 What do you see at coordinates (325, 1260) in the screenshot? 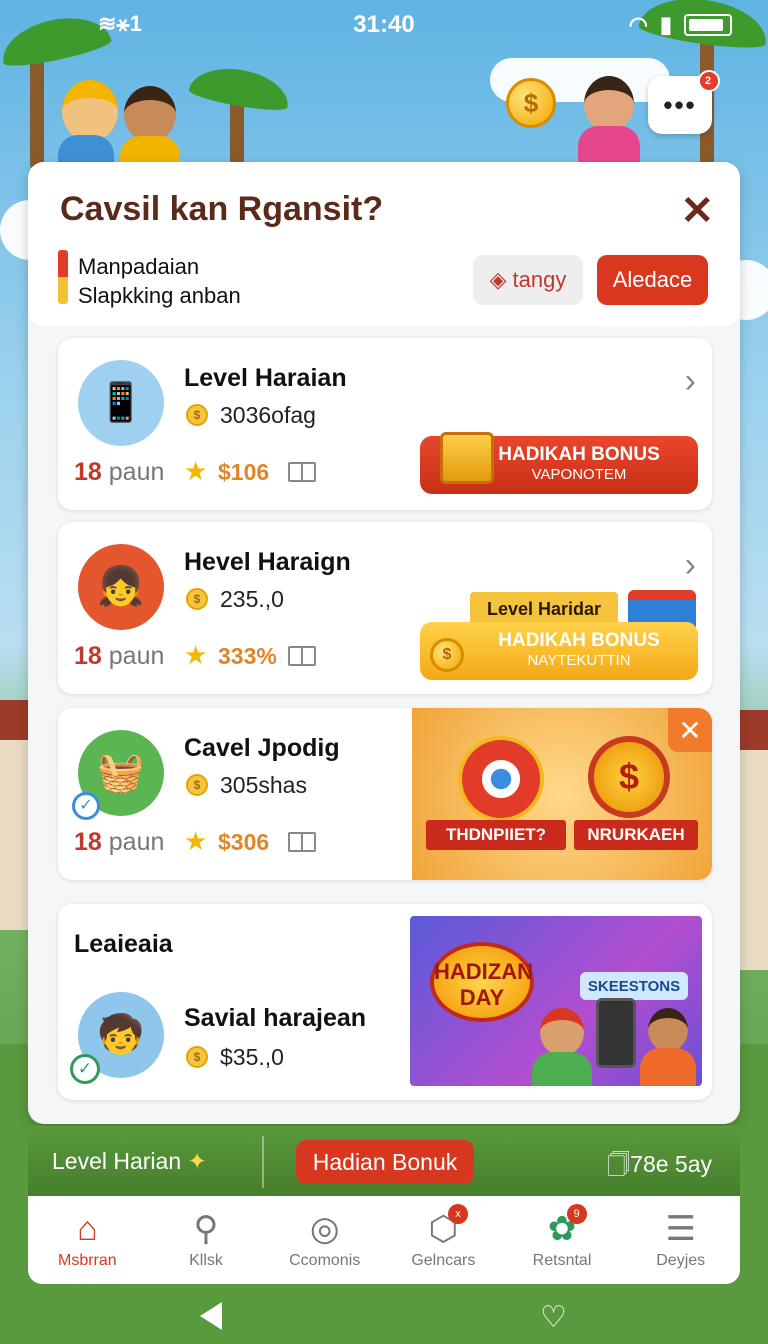
I see `tab-label: Ccomonis` at bounding box center [325, 1260].